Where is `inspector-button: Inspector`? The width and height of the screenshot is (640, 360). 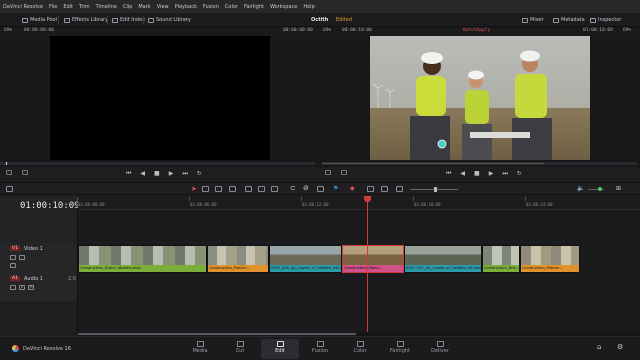
inspector-button: Inspector is located at coordinates (605, 20).